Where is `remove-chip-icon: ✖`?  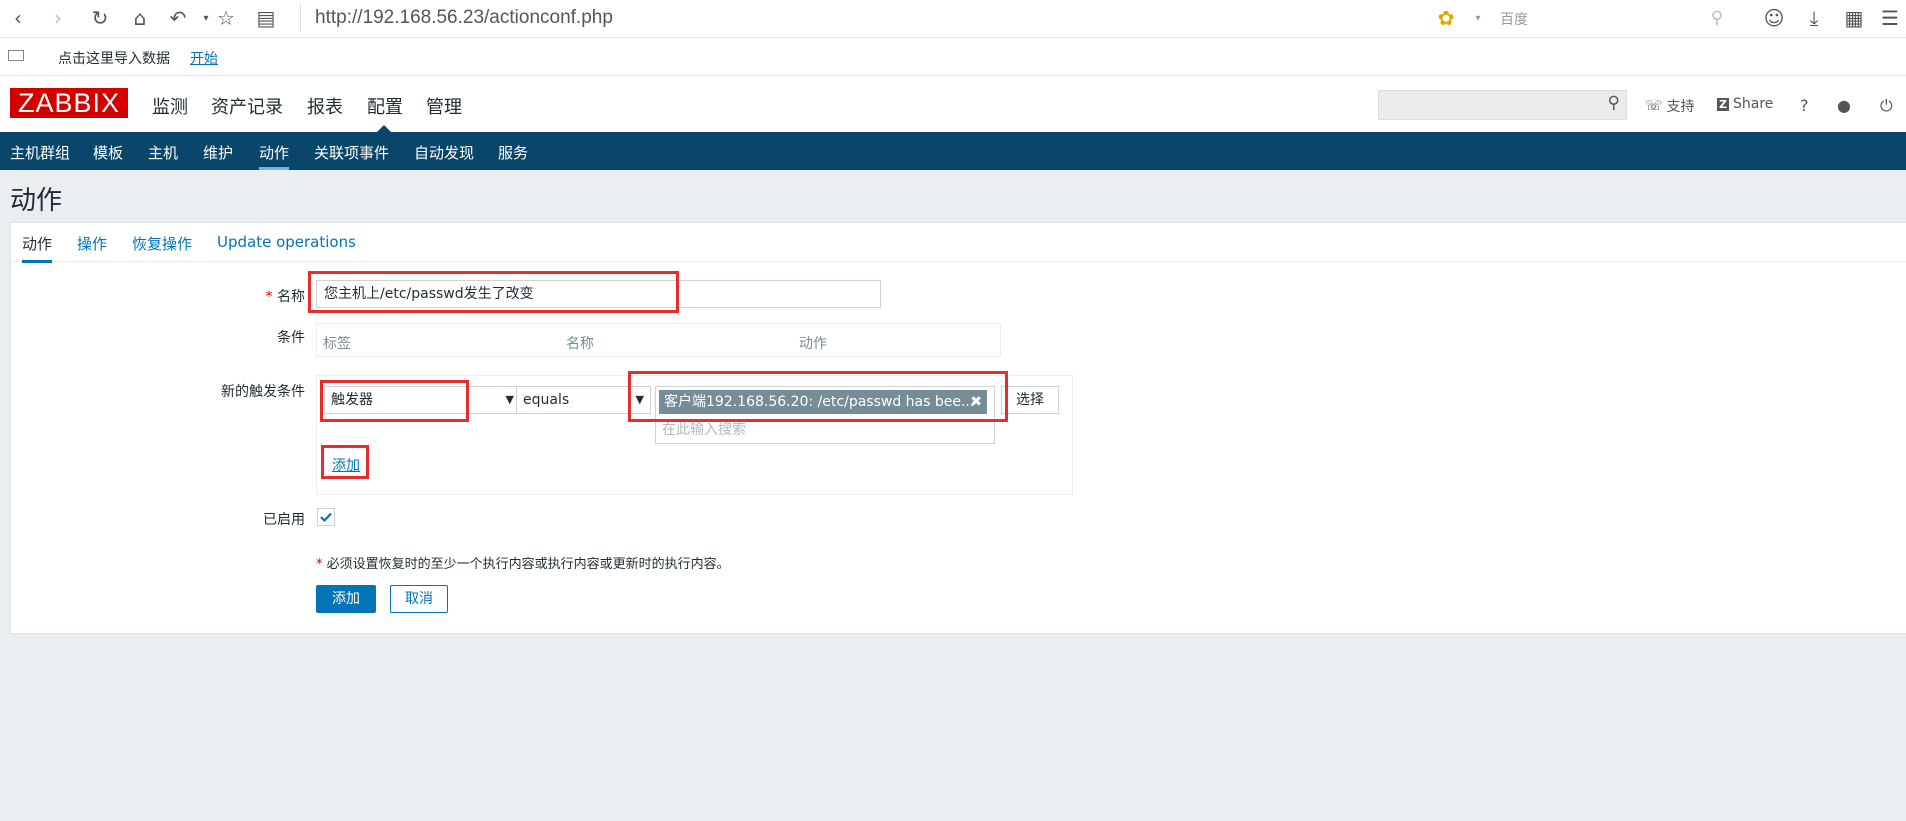
remove-chip-icon: ✖ is located at coordinates (976, 402).